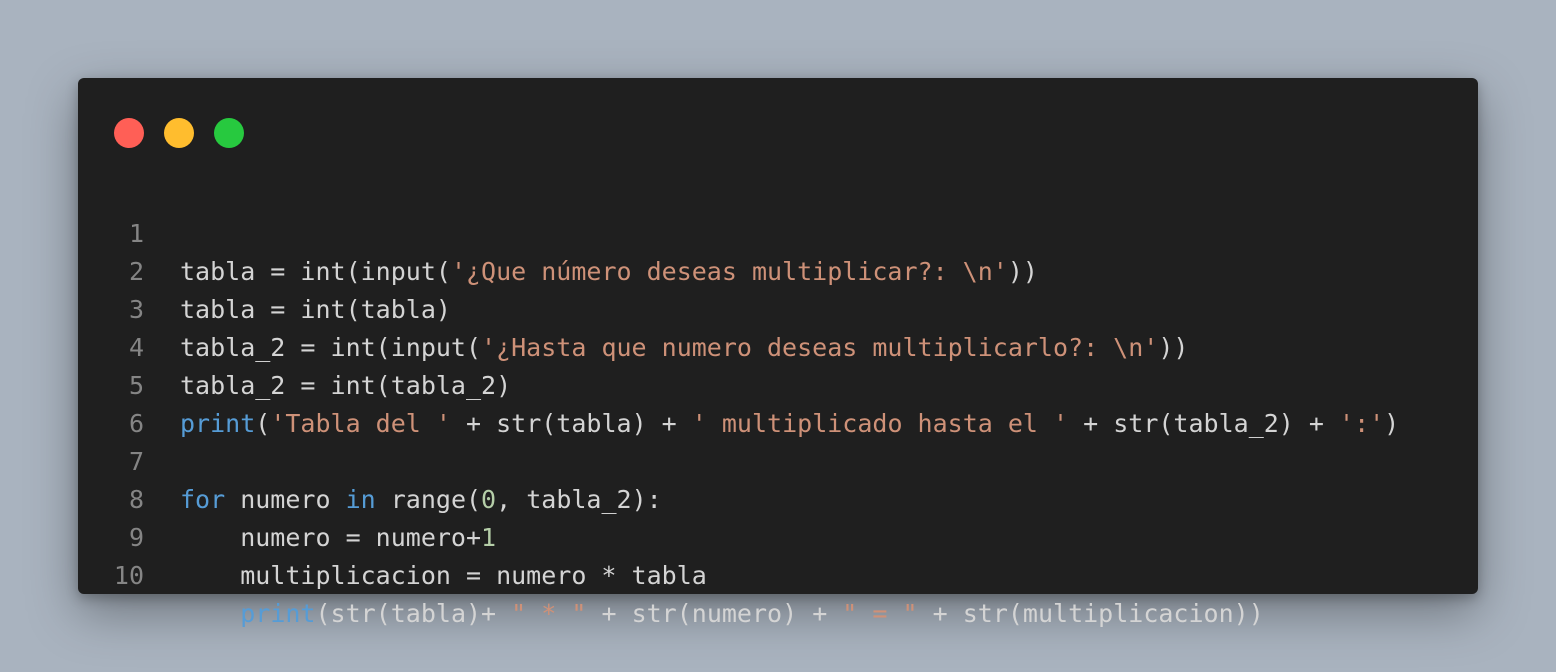 The height and width of the screenshot is (672, 1556). Describe the element at coordinates (778, 459) in the screenshot. I see `code-line: 7 for numero in range(0, tabla_2):` at that location.